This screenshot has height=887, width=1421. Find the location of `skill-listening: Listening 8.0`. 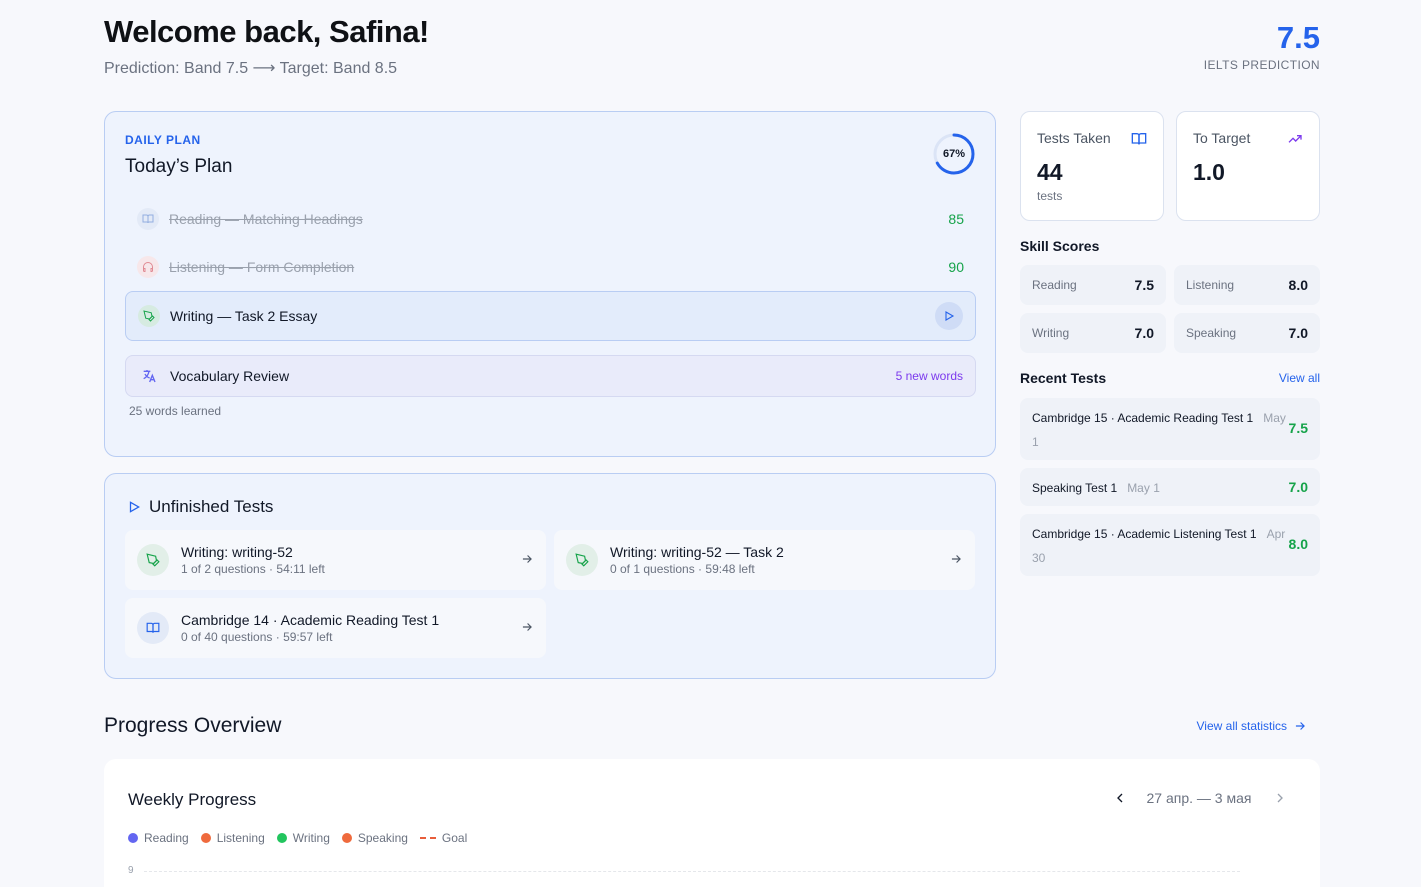

skill-listening: Listening 8.0 is located at coordinates (1247, 285).